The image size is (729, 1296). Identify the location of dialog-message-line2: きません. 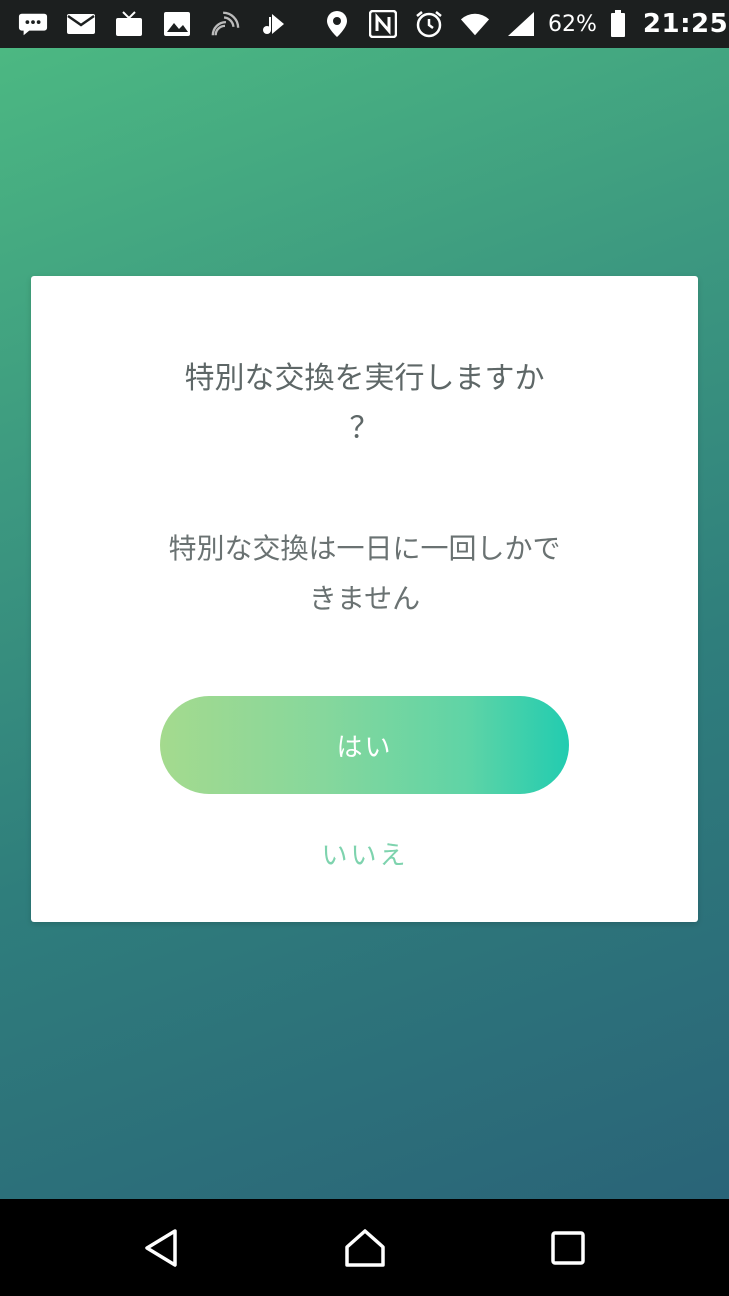
(364, 598).